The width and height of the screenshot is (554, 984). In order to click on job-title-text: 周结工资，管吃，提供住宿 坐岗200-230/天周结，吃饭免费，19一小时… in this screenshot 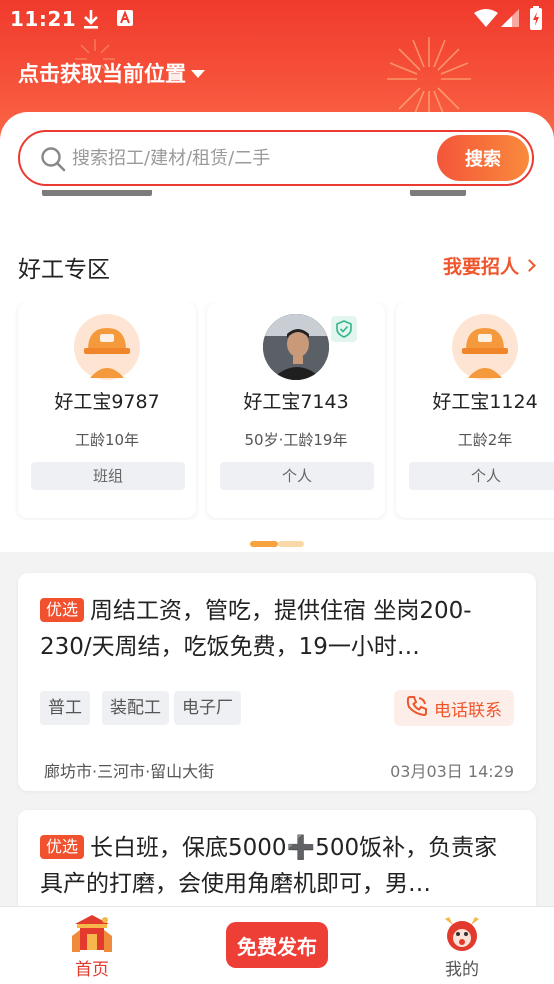, I will do `click(256, 629)`.